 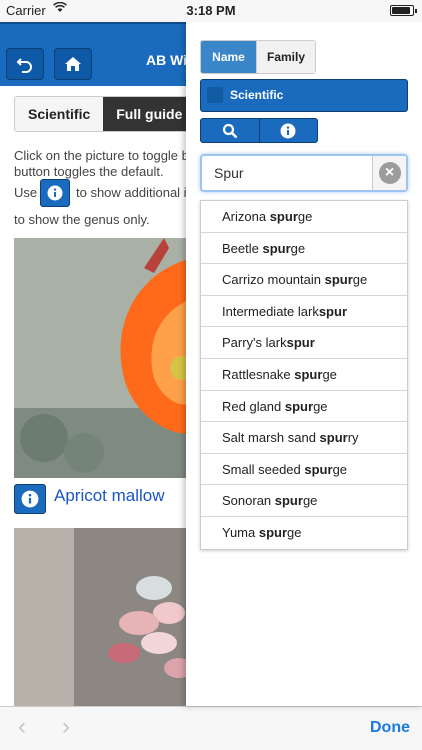 I want to click on search-tool-button, so click(x=230, y=130).